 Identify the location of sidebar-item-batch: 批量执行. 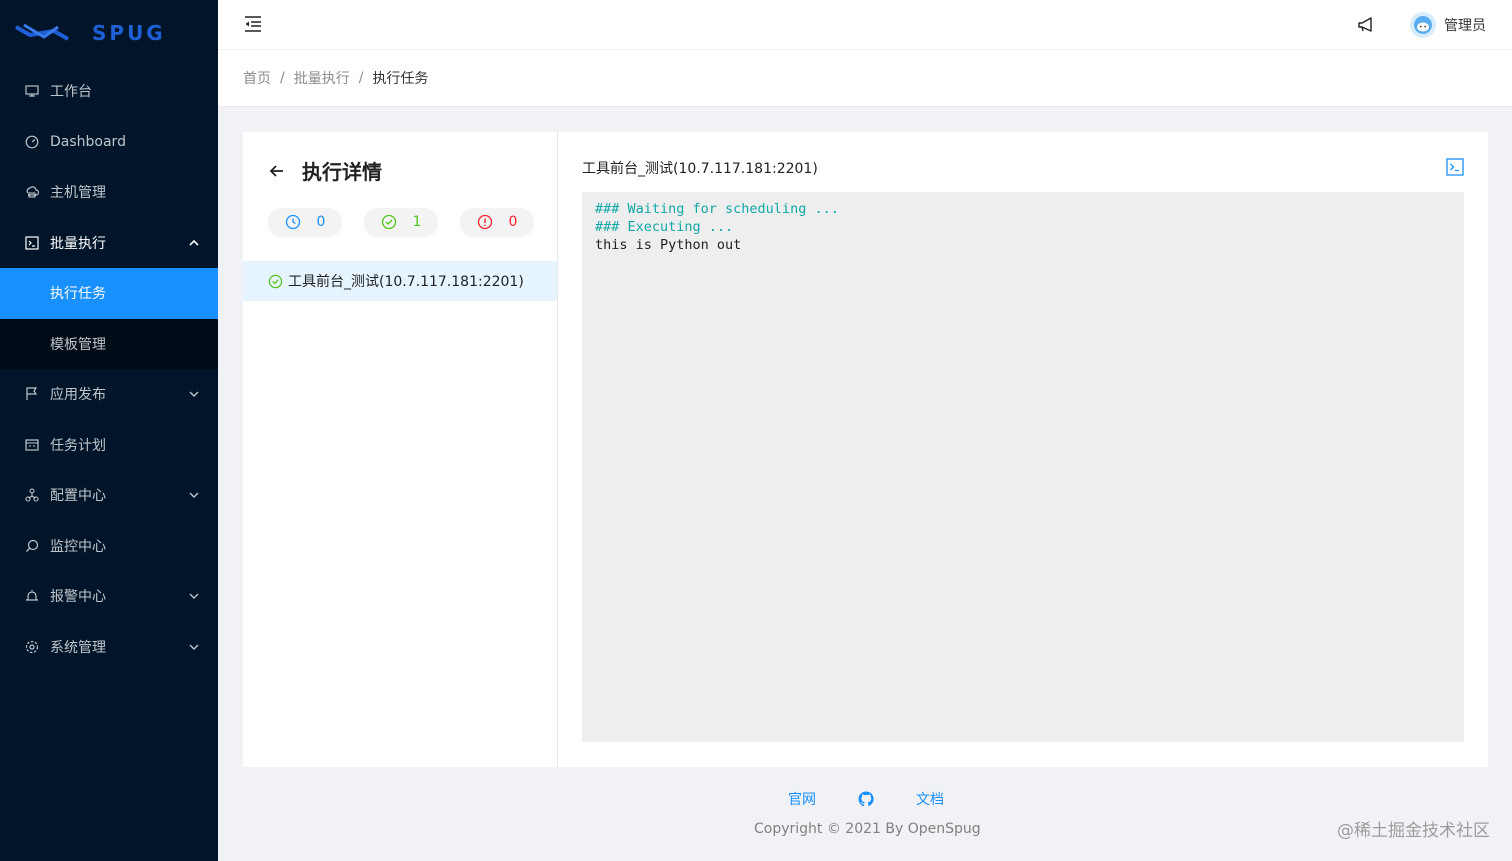
(109, 243).